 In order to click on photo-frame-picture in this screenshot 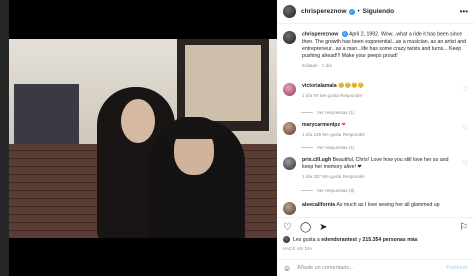, I will do `click(223, 83)`.